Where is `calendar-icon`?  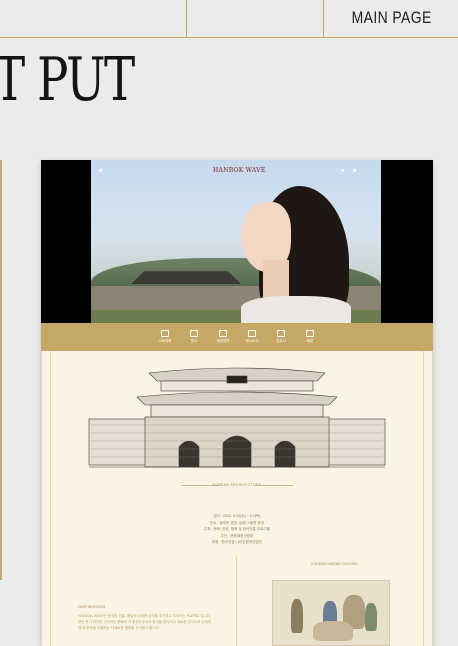
calendar-icon is located at coordinates (223, 333).